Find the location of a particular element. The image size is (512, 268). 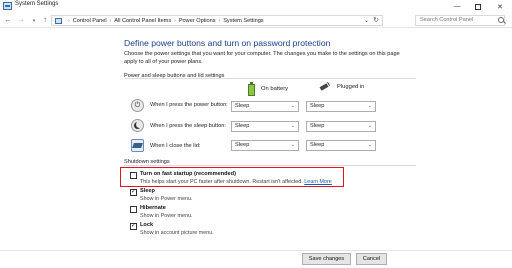

breadcrumb-control-panel: Control Panel is located at coordinates (90, 21).